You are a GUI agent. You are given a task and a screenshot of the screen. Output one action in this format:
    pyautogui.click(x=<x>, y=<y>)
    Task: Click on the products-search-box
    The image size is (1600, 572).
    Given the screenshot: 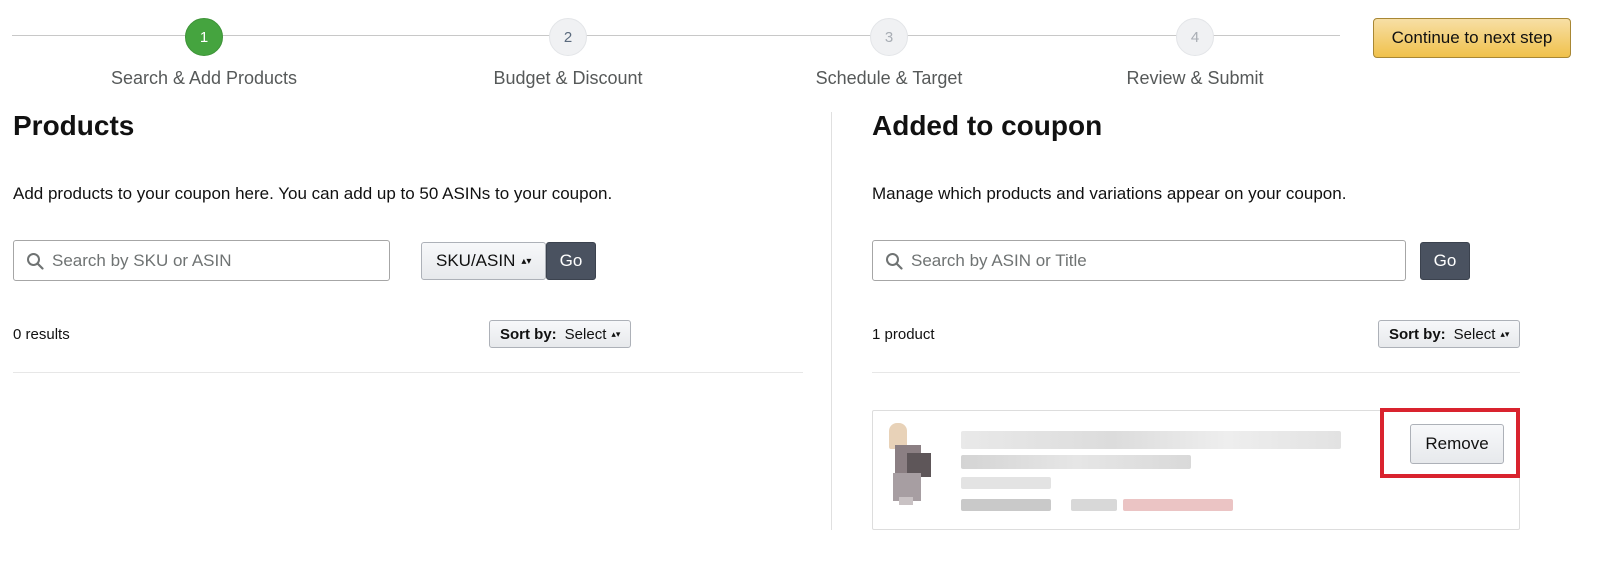 What is the action you would take?
    pyautogui.click(x=201, y=260)
    